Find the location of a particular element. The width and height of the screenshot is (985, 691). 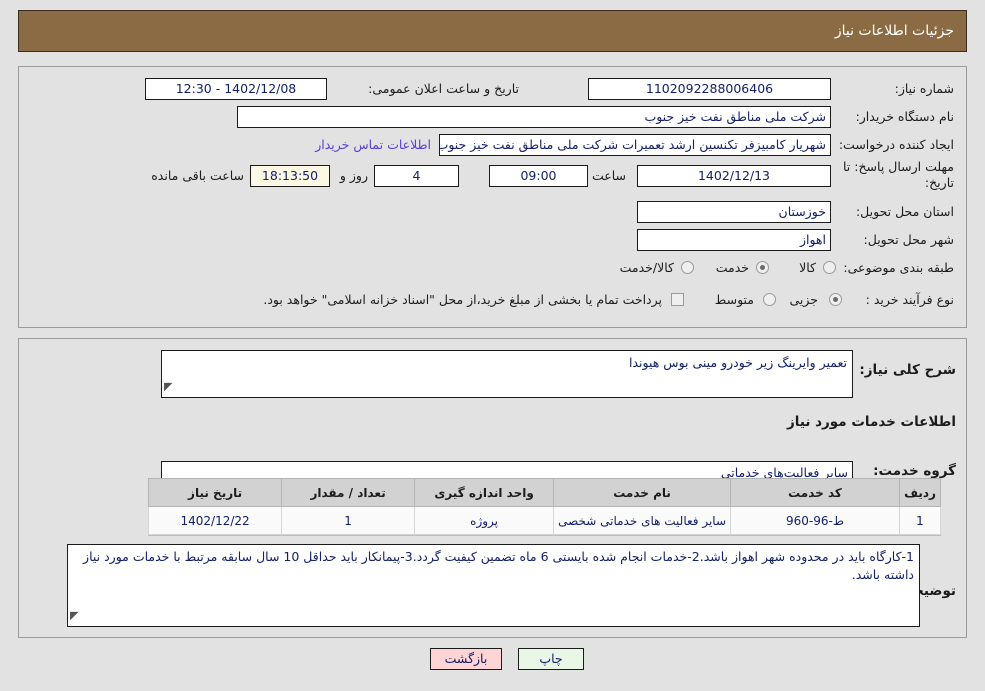

public-announcement-label: تاریخ و ساعت اعلان عمومی: is located at coordinates (443, 88).